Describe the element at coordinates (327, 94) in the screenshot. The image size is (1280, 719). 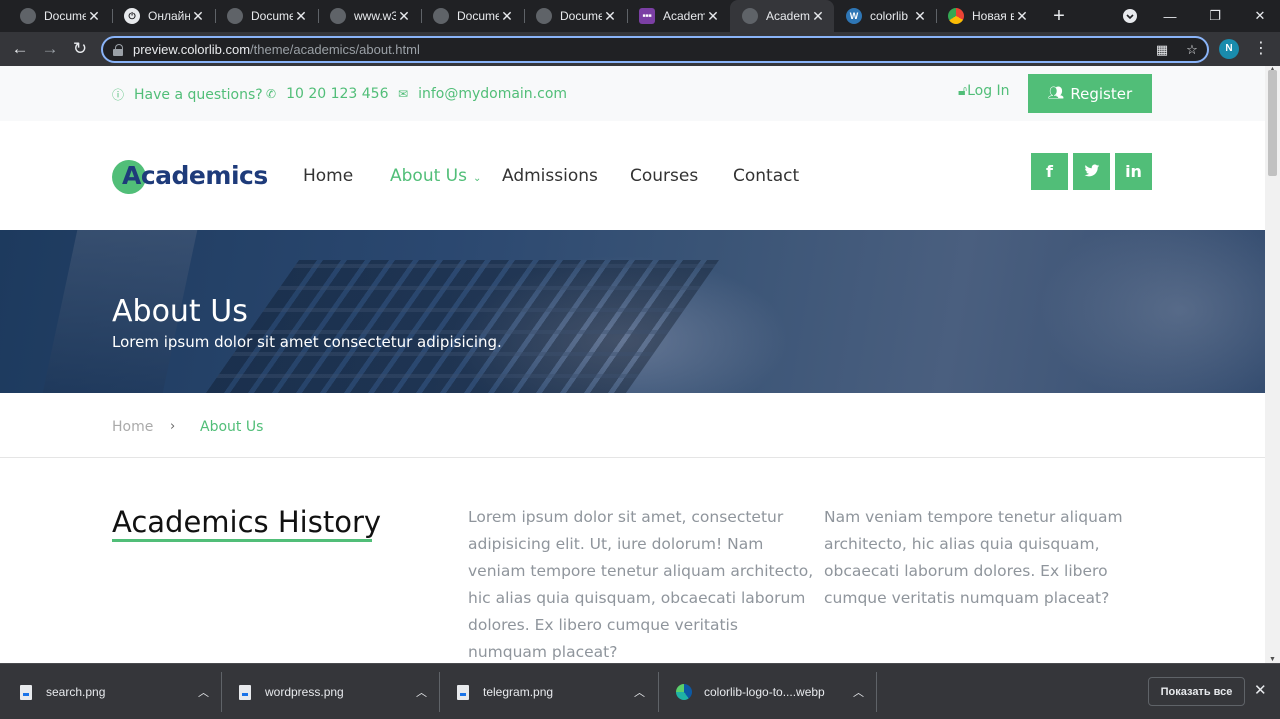
I see `phone-link: ✆ 10 20 123 456` at that location.